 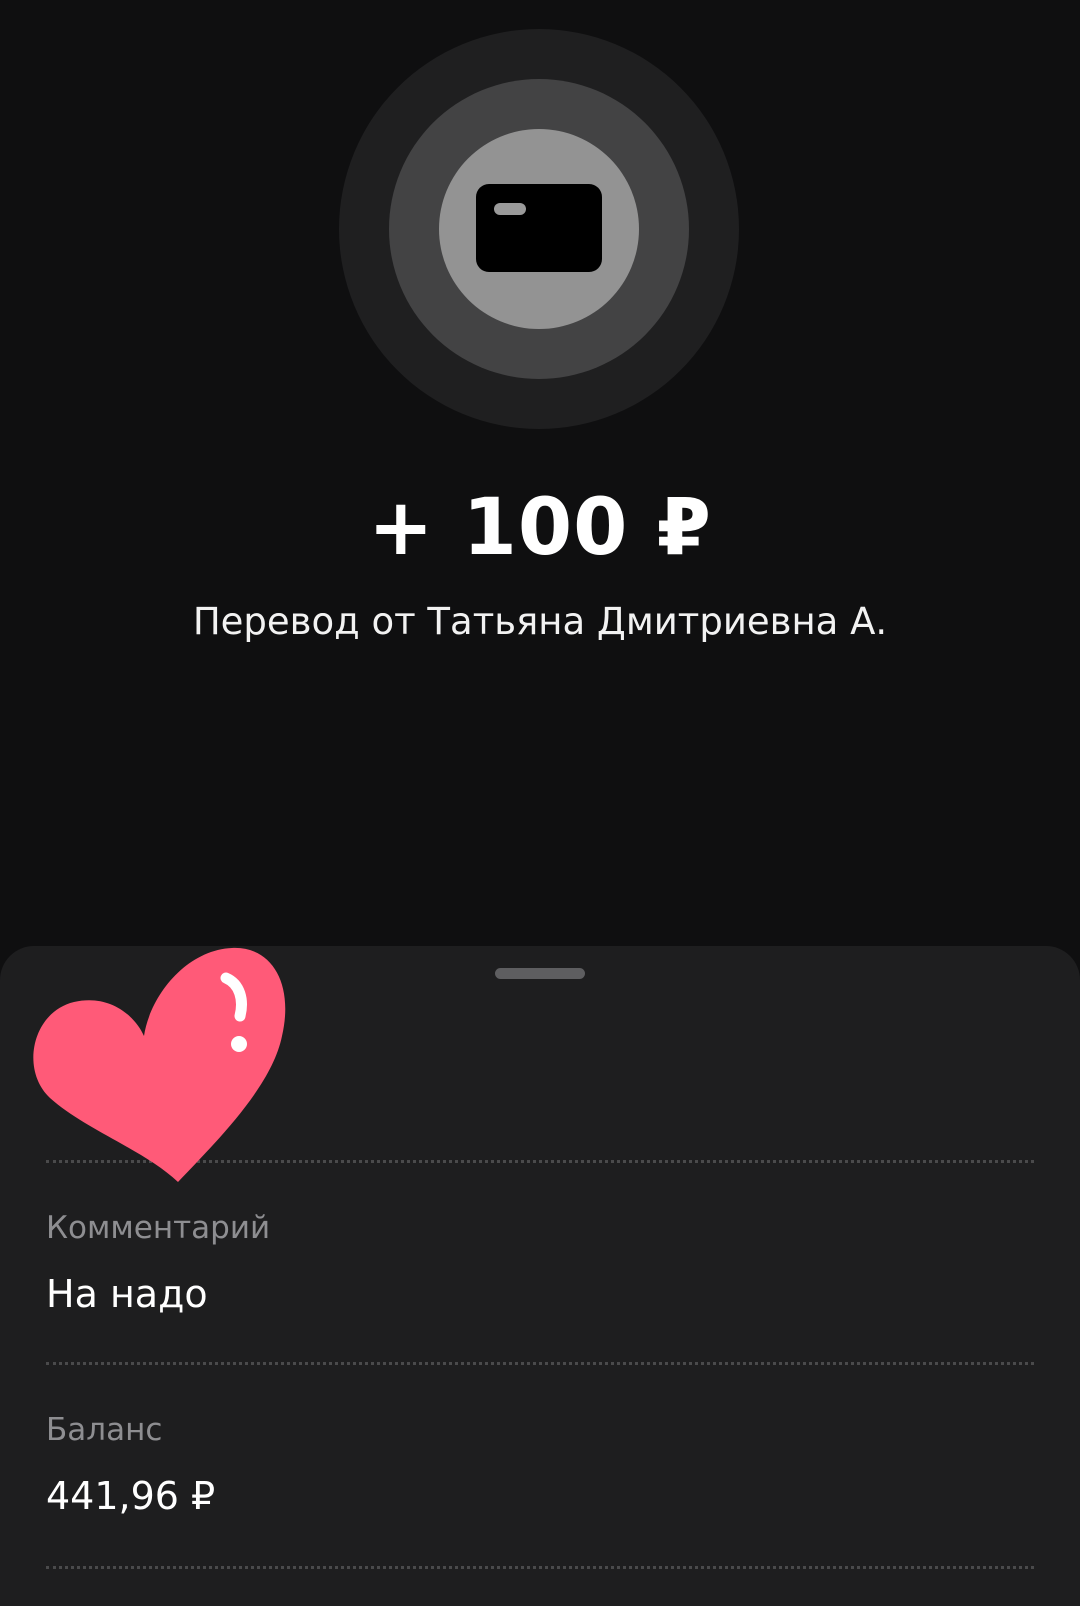 I want to click on card-stripe, so click(x=510, y=209).